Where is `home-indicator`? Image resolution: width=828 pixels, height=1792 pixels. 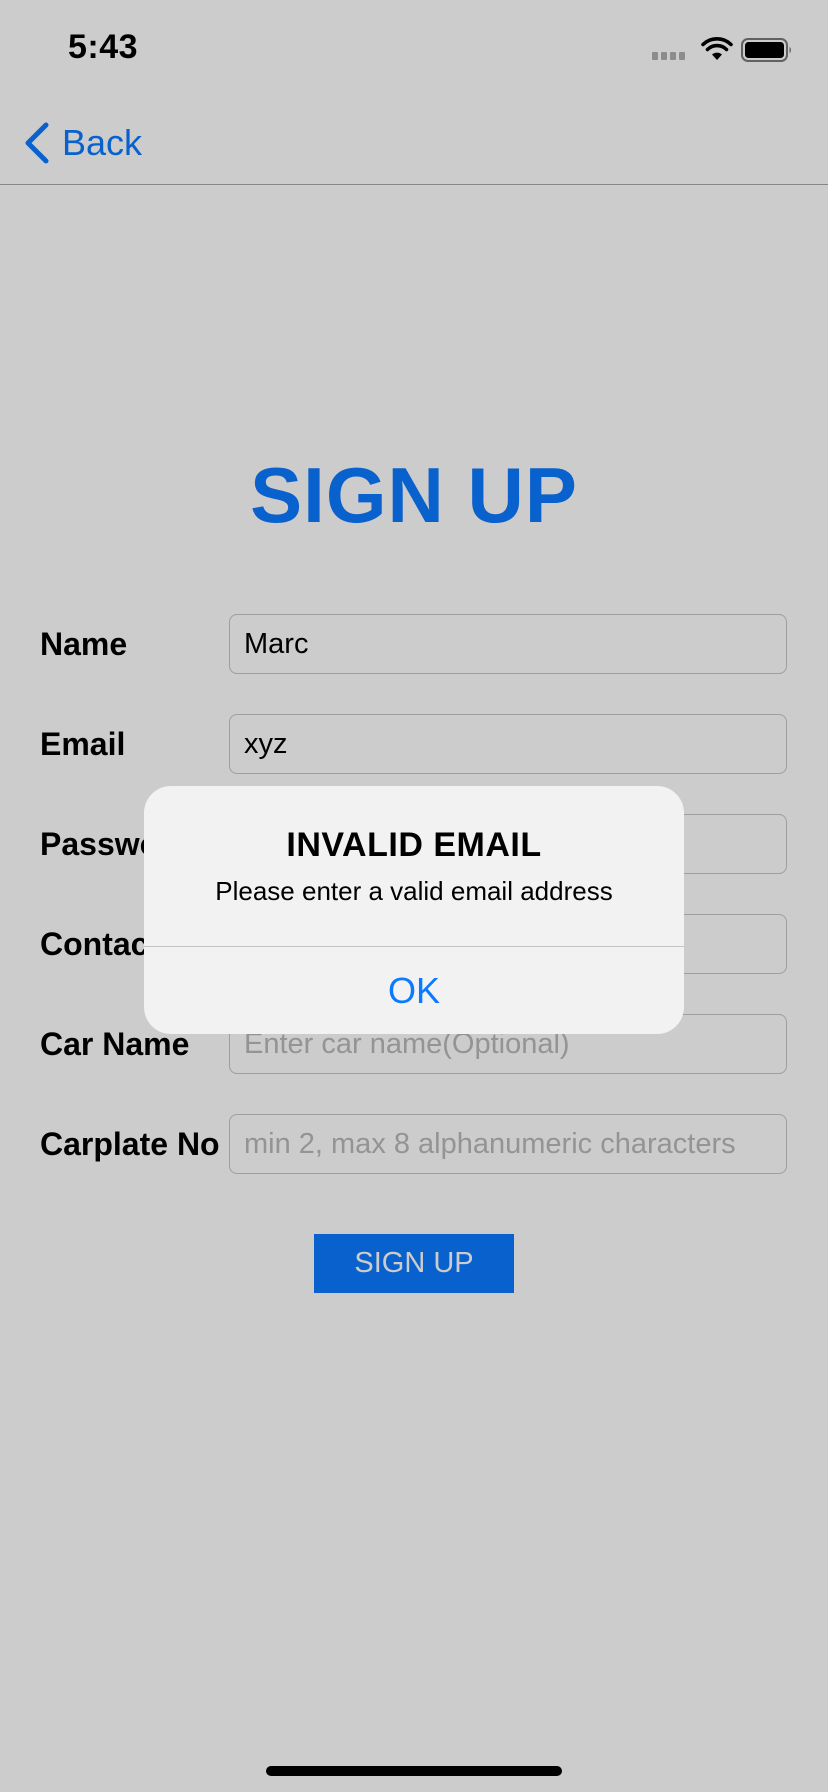
home-indicator is located at coordinates (414, 1771).